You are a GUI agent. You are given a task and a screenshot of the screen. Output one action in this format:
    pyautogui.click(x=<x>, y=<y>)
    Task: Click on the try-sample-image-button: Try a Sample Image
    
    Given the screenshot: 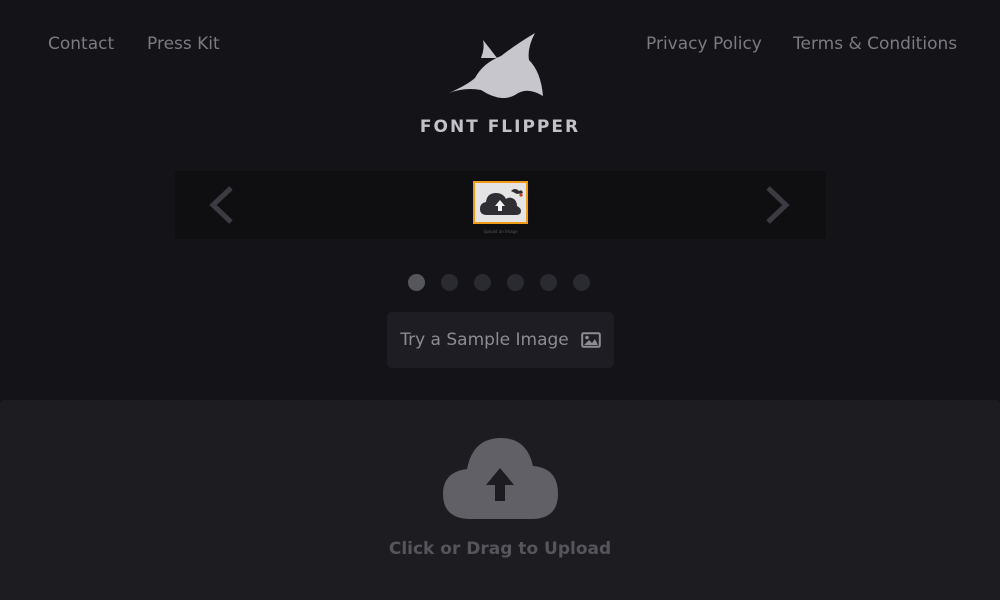 What is the action you would take?
    pyautogui.click(x=500, y=340)
    